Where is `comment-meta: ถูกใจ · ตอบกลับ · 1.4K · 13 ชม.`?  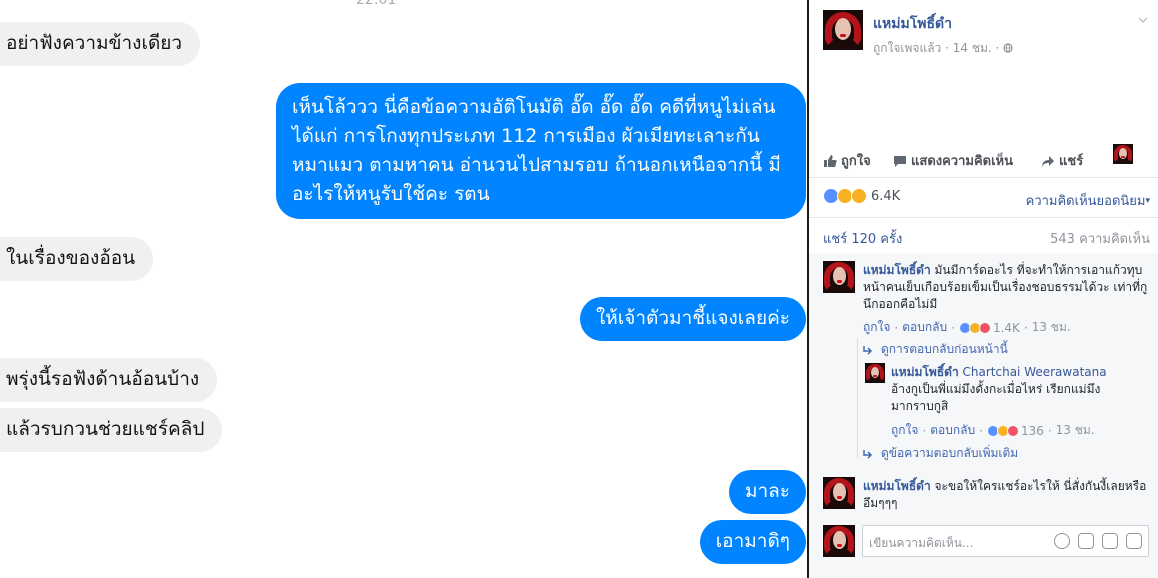
comment-meta: ถูกใจ · ตอบกลับ · 1.4K · 13 ชม. is located at coordinates (967, 327).